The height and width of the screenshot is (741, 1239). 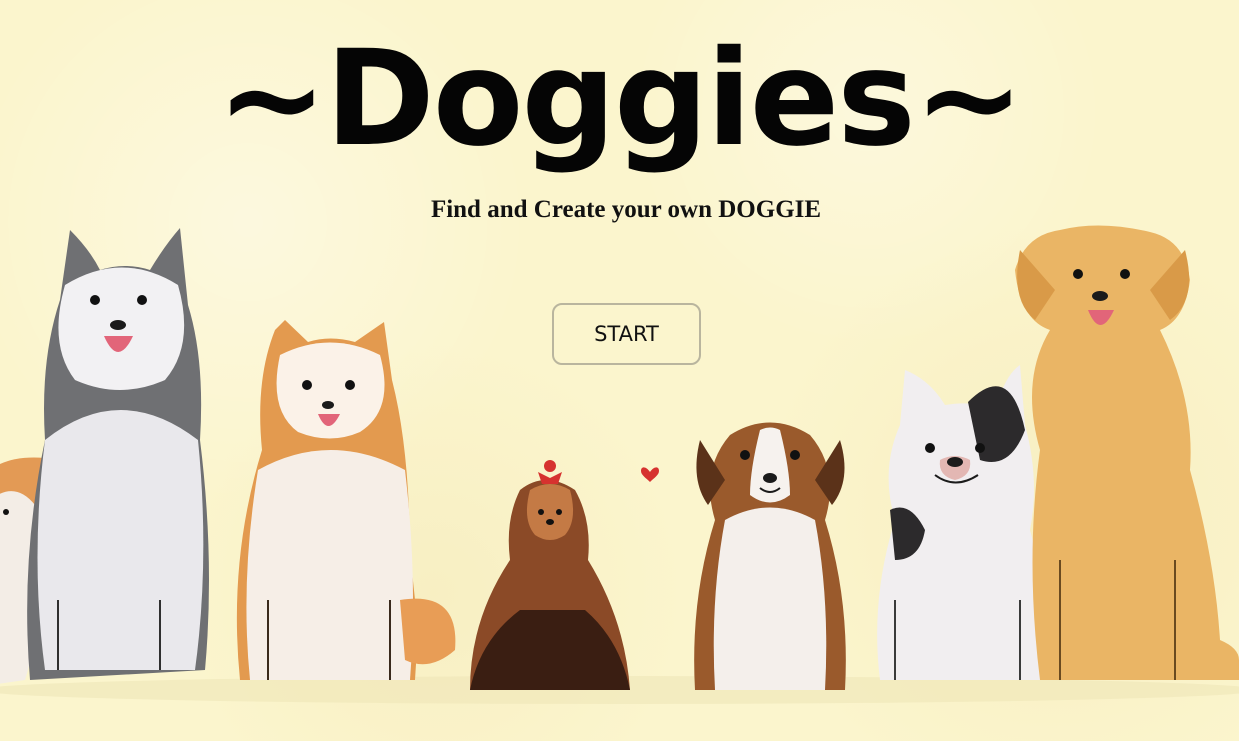 I want to click on page-title: ~Doggies~, so click(x=620, y=99).